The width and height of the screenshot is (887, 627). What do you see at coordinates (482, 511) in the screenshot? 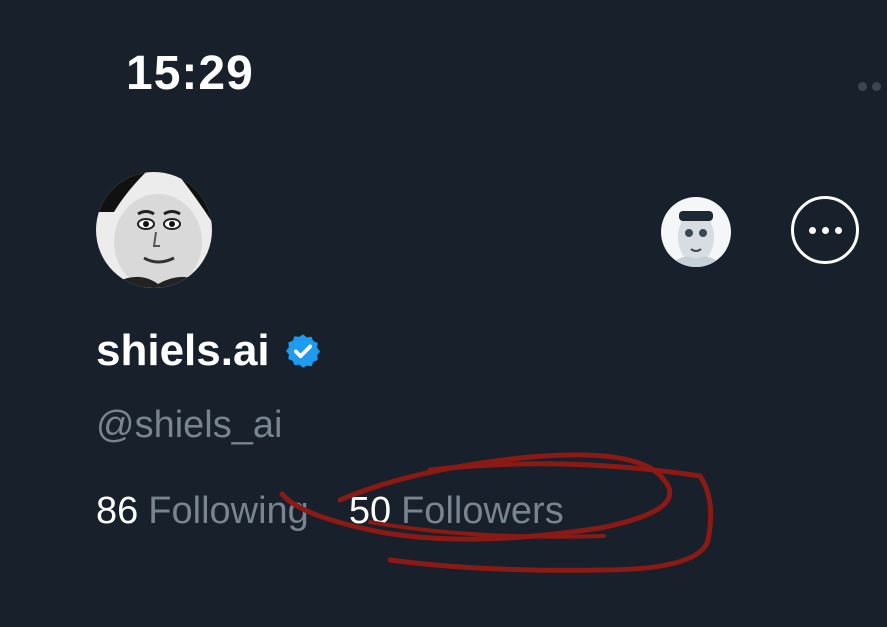
I see `followers-label: Followers` at bounding box center [482, 511].